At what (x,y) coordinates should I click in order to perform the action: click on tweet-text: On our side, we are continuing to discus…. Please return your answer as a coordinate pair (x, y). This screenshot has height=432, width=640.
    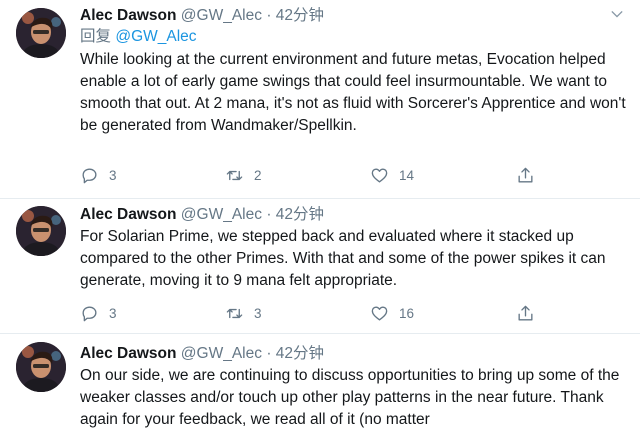
    Looking at the image, I should click on (350, 397).